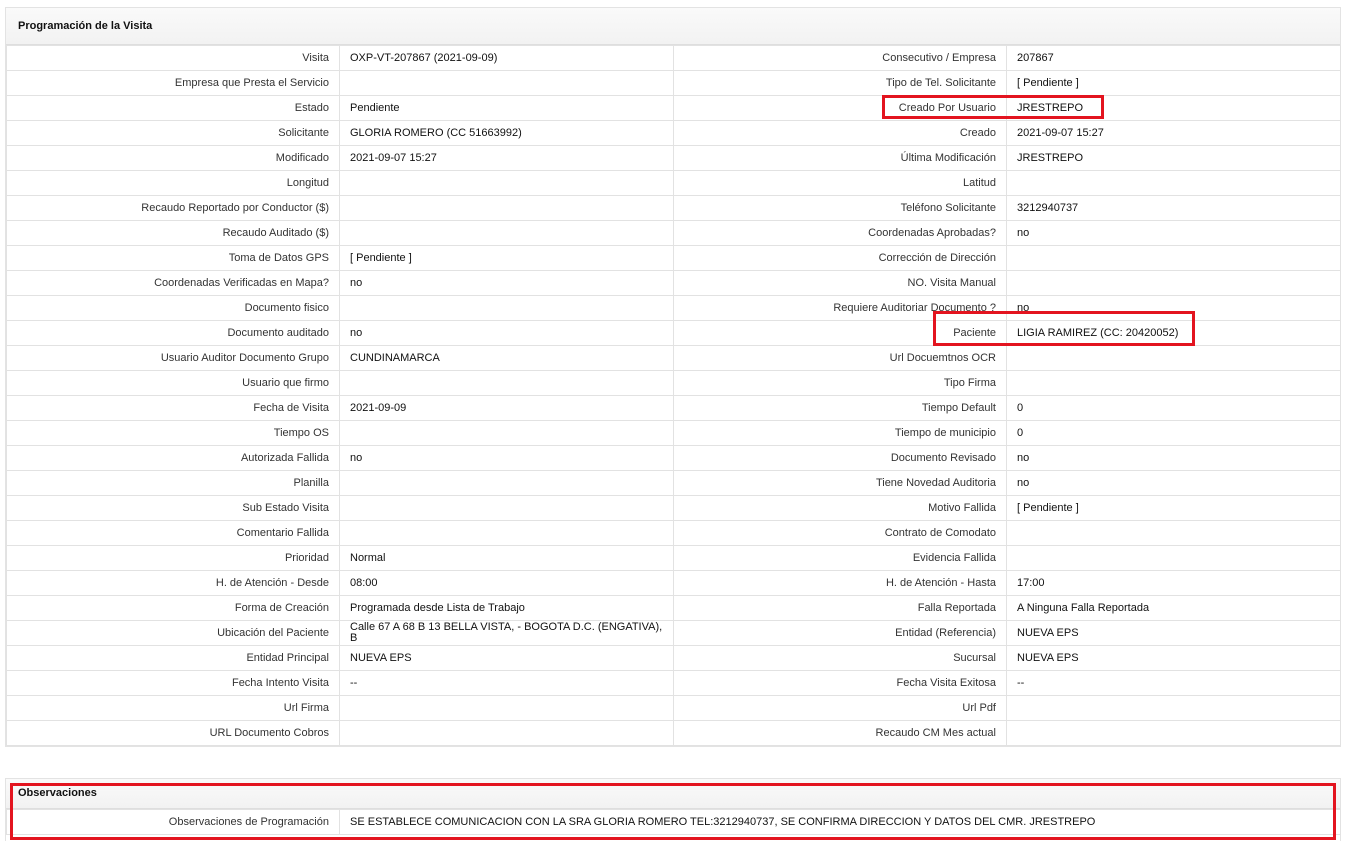 The height and width of the screenshot is (841, 1348). I want to click on field-label: Entidad (Referencia), so click(840, 633).